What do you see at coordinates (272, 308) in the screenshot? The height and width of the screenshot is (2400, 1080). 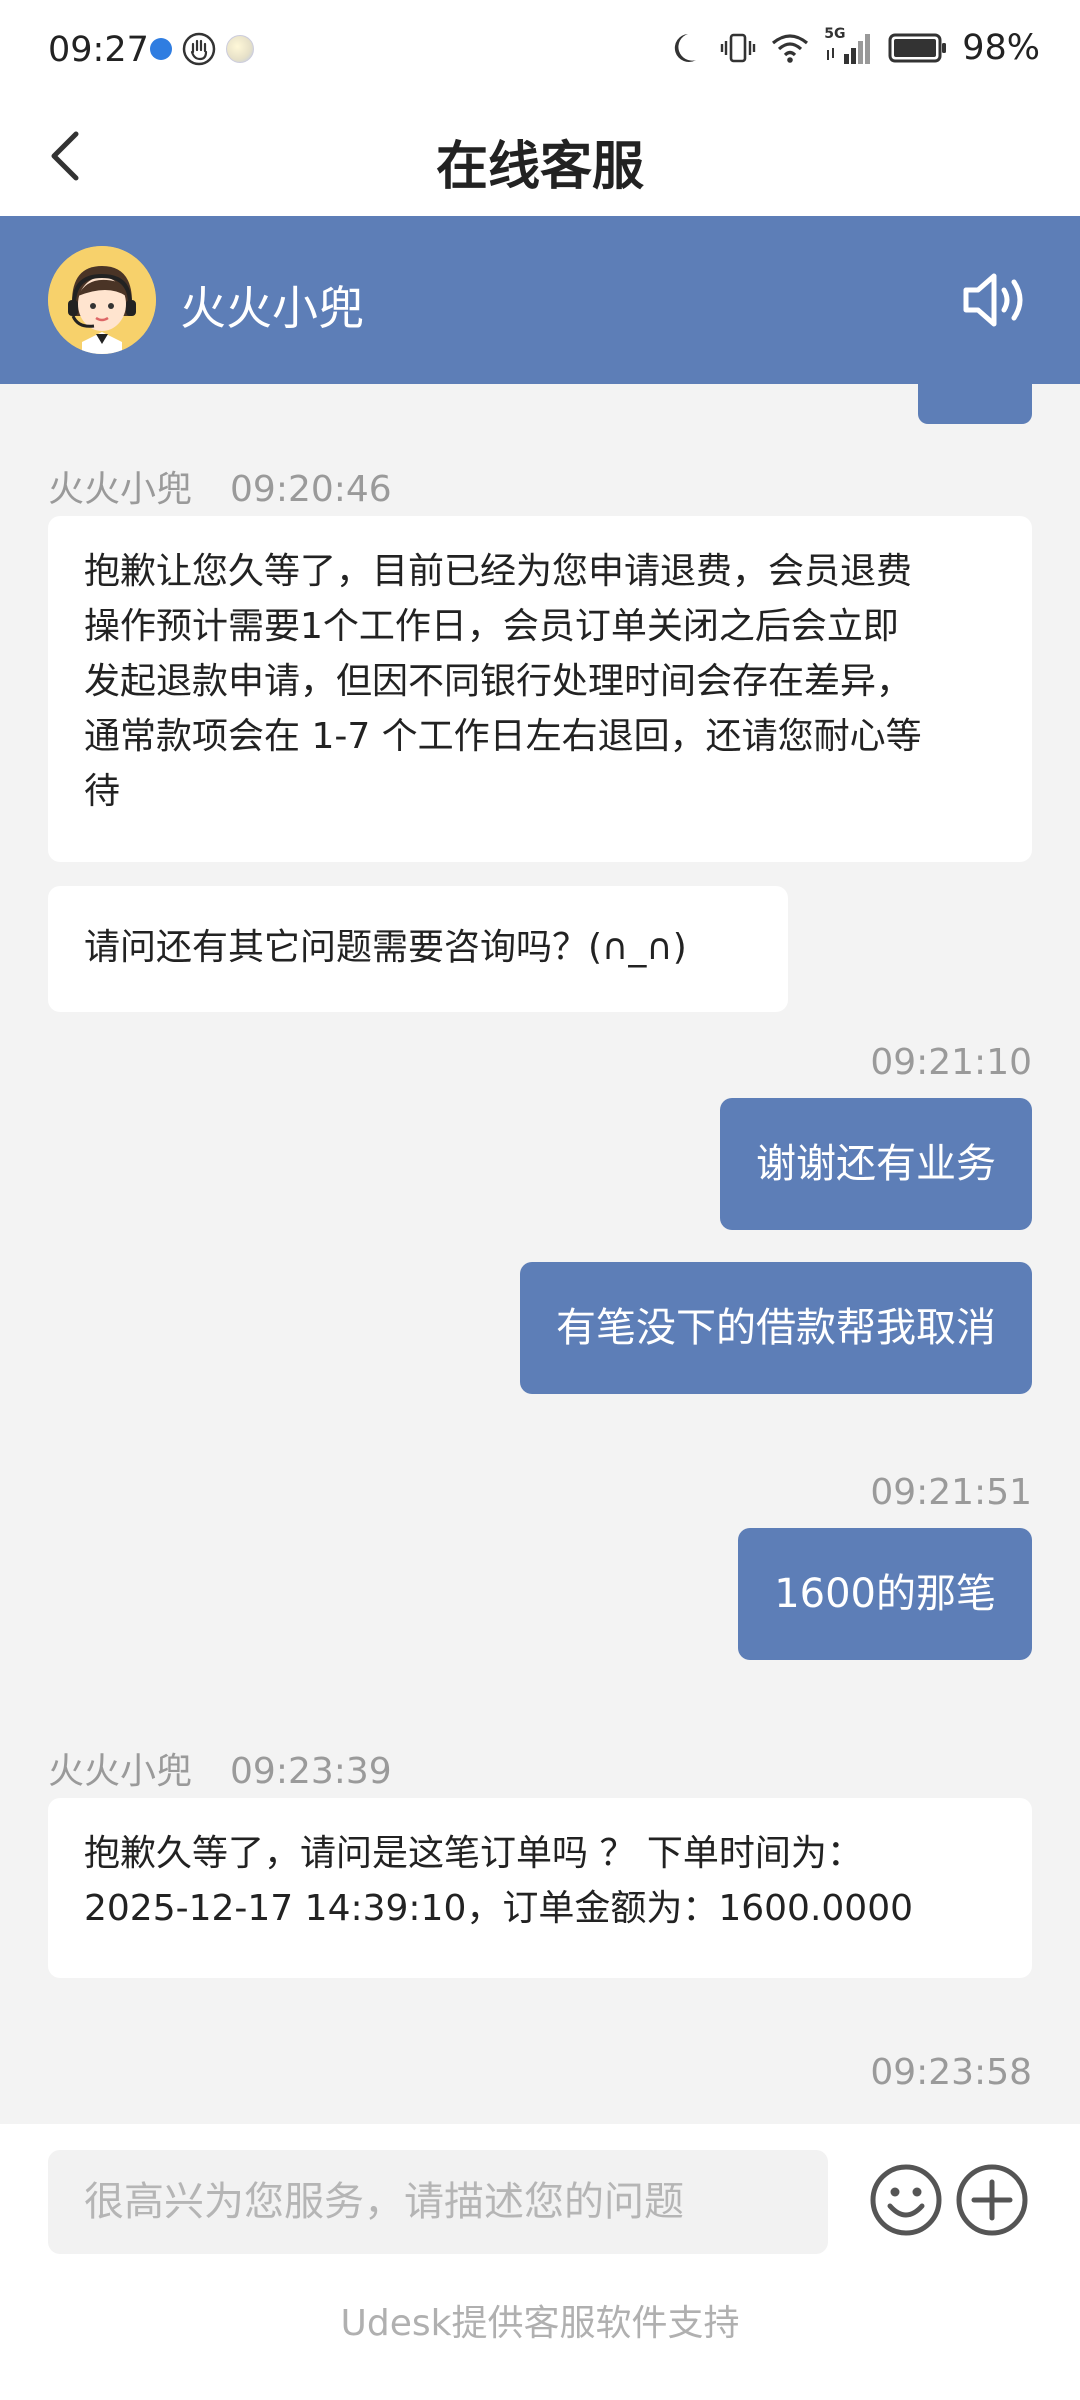 I see `agent-name: 火火小兜` at bounding box center [272, 308].